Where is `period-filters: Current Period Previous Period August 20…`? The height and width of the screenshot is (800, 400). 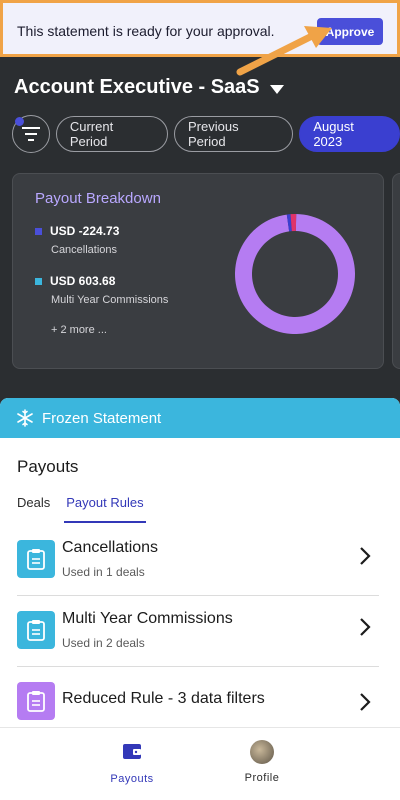
period-filters: Current Period Previous Period August 20… is located at coordinates (206, 134).